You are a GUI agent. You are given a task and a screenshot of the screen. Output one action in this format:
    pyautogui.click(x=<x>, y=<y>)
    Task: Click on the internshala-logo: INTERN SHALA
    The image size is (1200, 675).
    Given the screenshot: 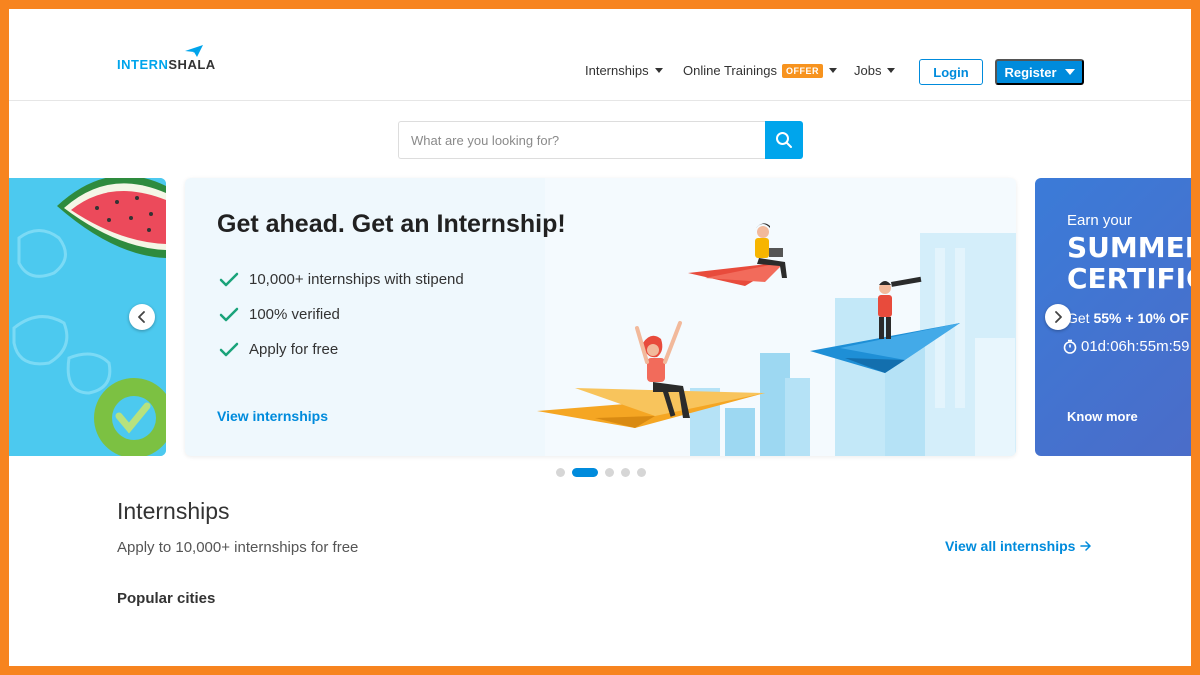 What is the action you would take?
    pyautogui.click(x=166, y=58)
    